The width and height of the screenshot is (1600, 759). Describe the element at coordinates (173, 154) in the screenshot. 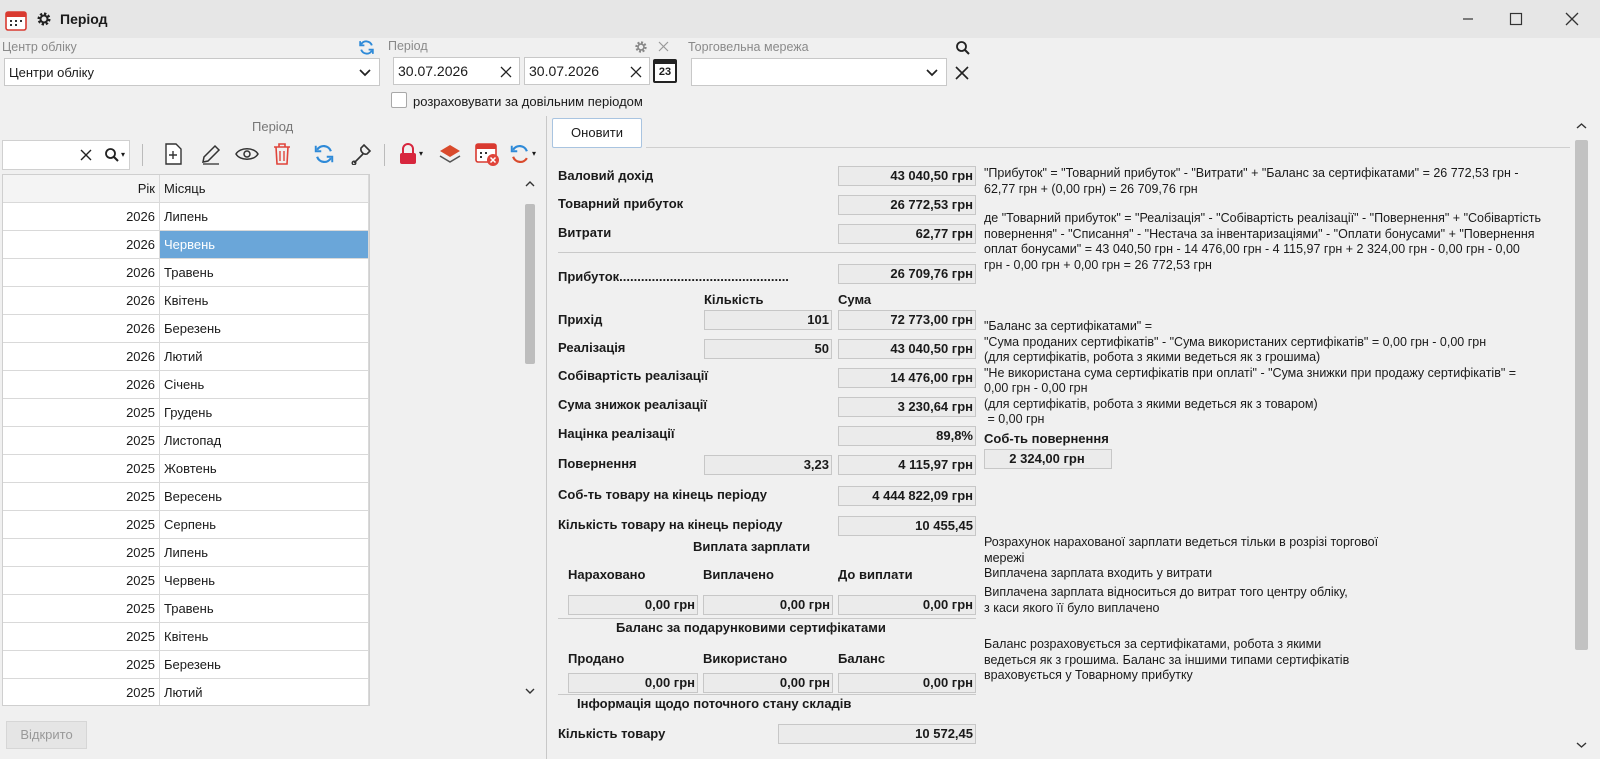

I see `new-document-icon` at that location.